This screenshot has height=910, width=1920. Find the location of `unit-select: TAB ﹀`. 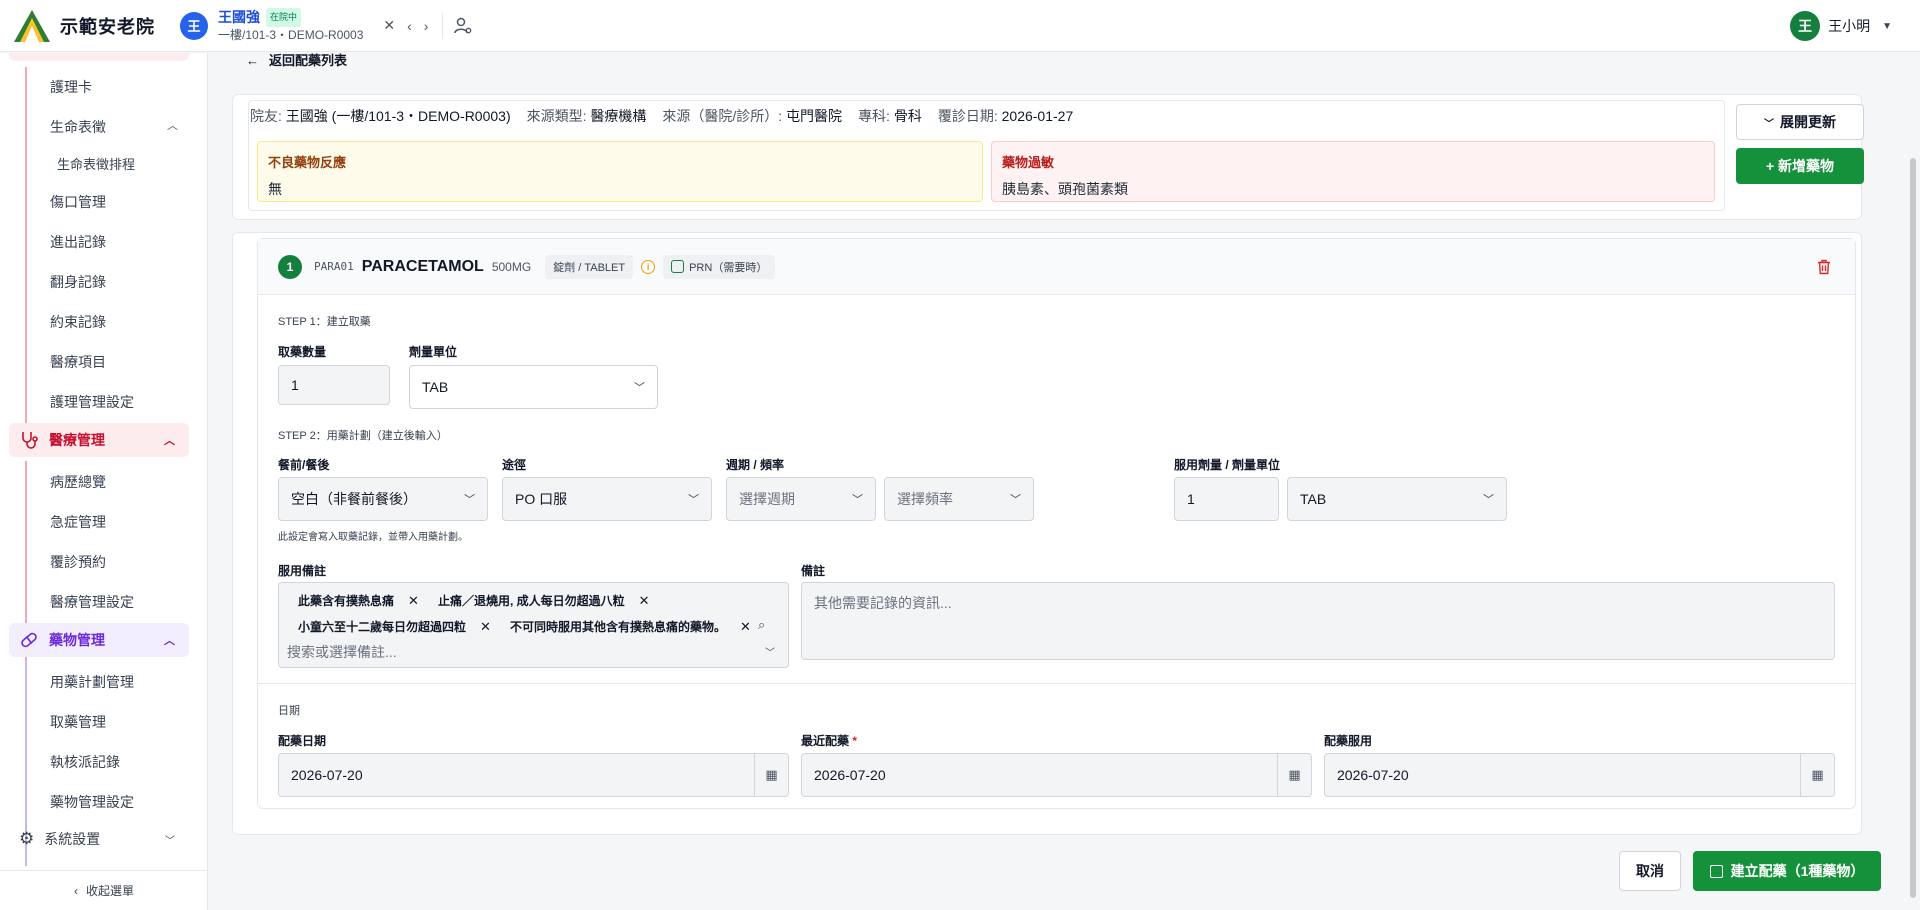

unit-select: TAB ﹀ is located at coordinates (533, 387).